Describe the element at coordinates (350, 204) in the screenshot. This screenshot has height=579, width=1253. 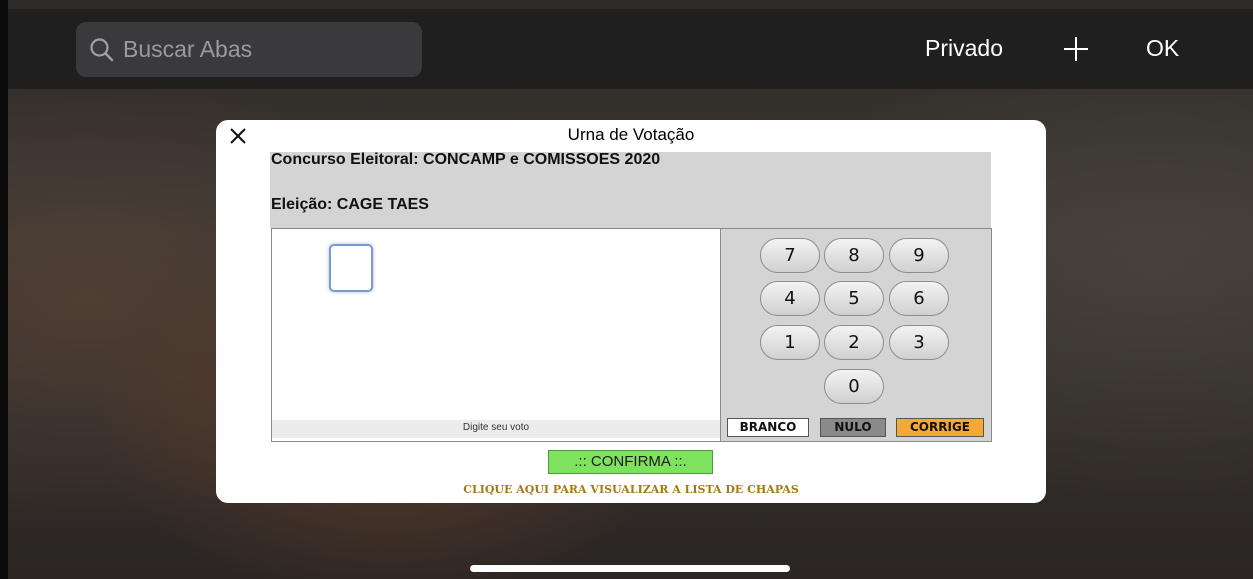
I see `eleicao-label: Eleição: CAGE TAES` at that location.